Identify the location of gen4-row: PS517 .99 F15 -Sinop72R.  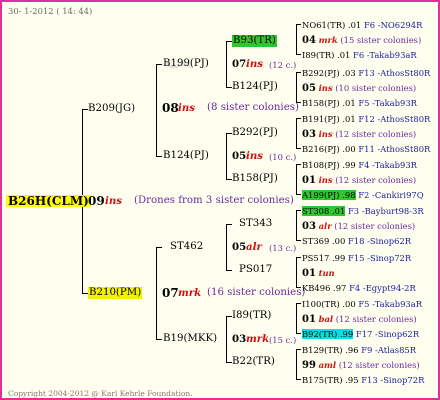
(356, 258).